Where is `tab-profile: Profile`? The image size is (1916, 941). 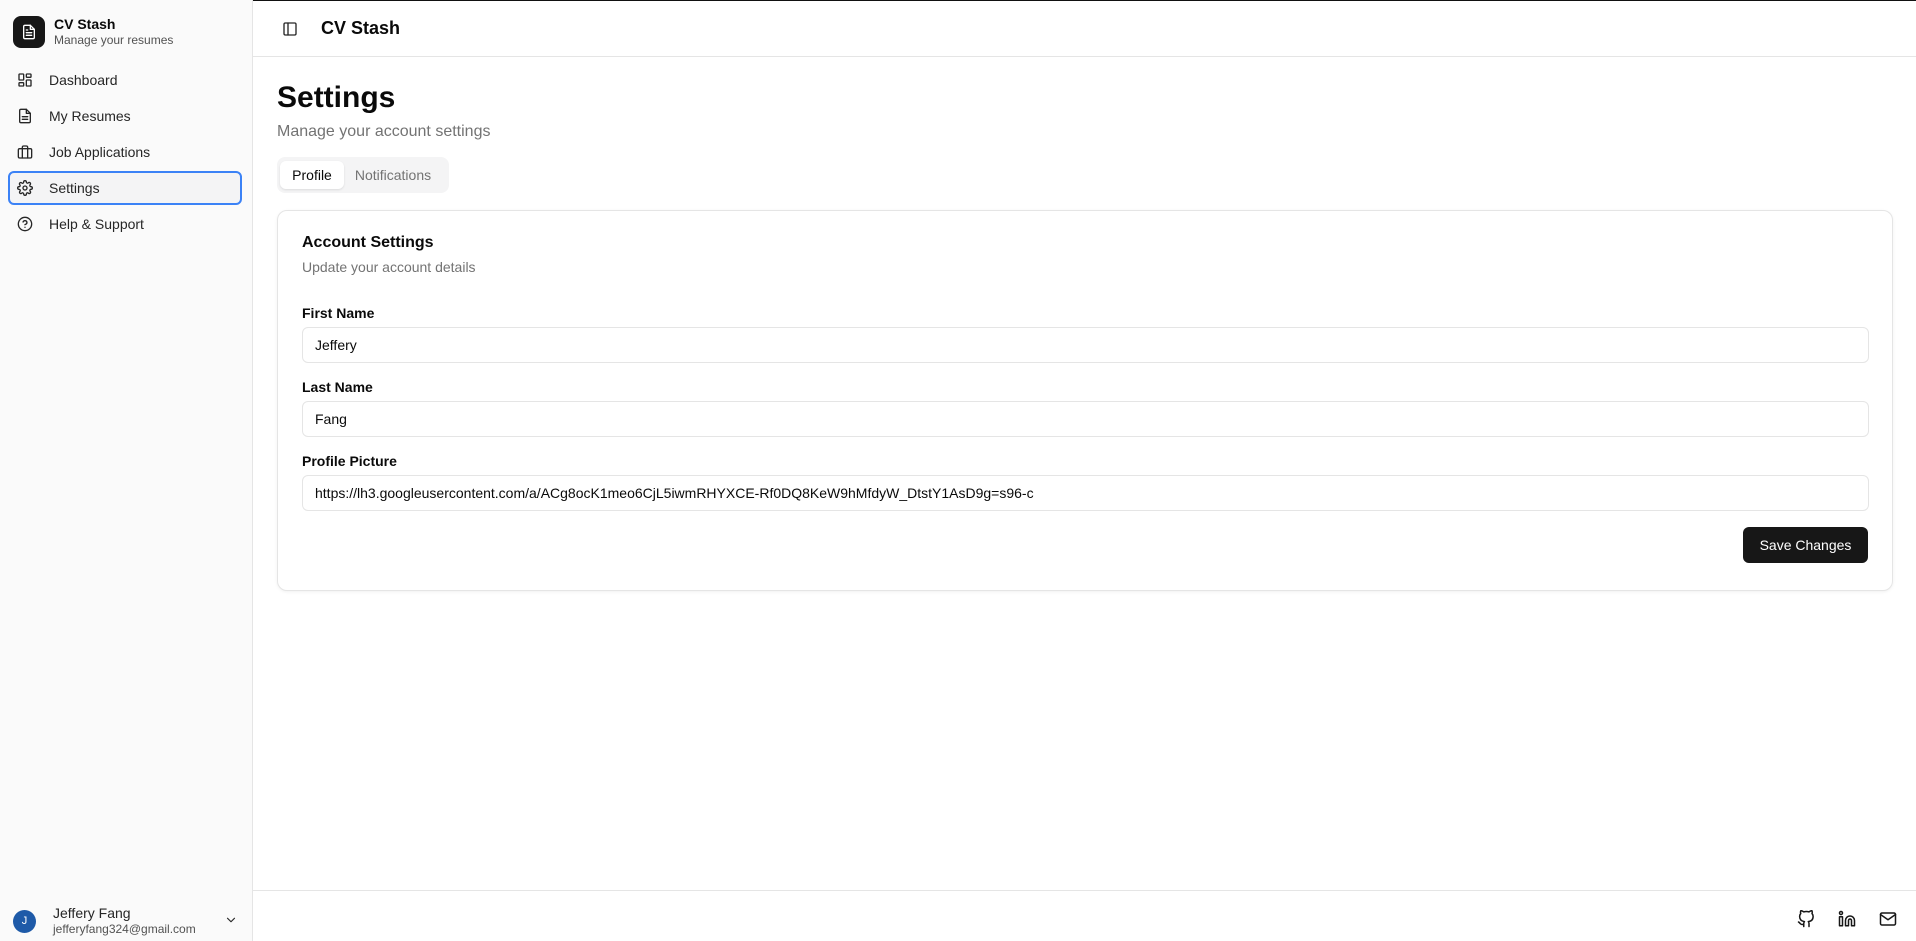
tab-profile: Profile is located at coordinates (312, 175).